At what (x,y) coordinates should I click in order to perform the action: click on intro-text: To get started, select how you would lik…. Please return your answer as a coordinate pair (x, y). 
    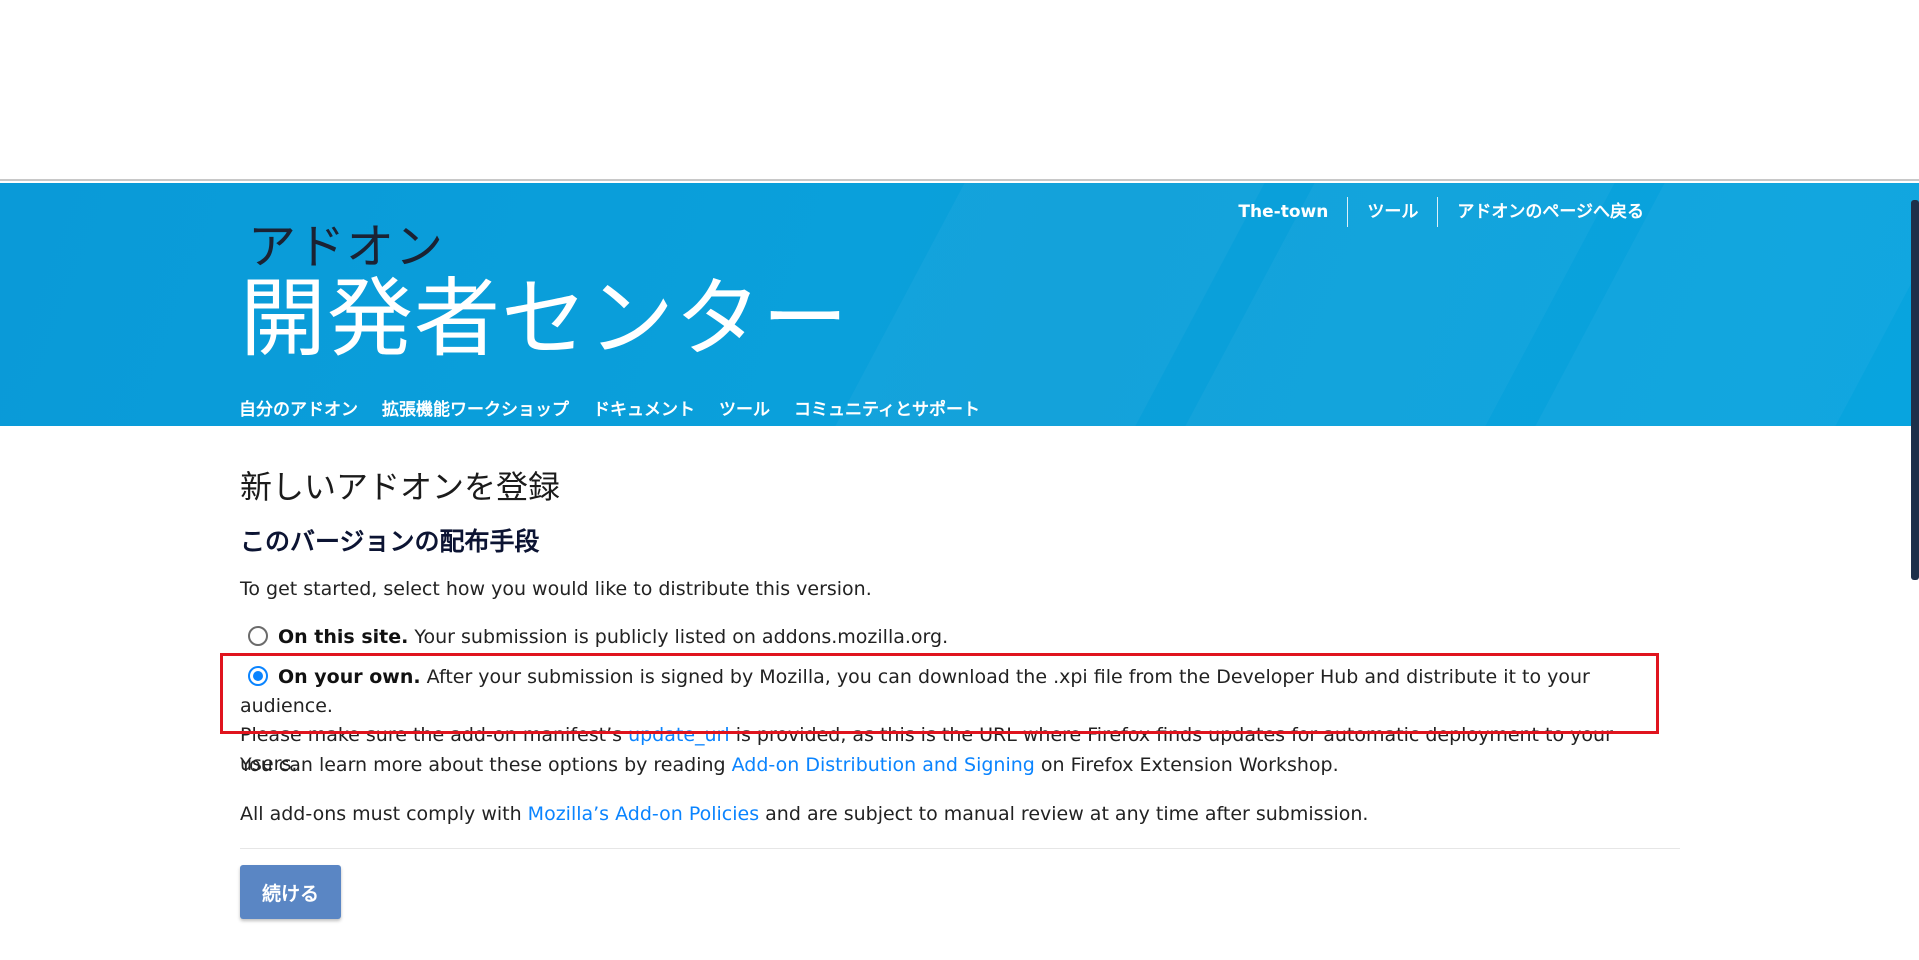
    Looking at the image, I should click on (556, 589).